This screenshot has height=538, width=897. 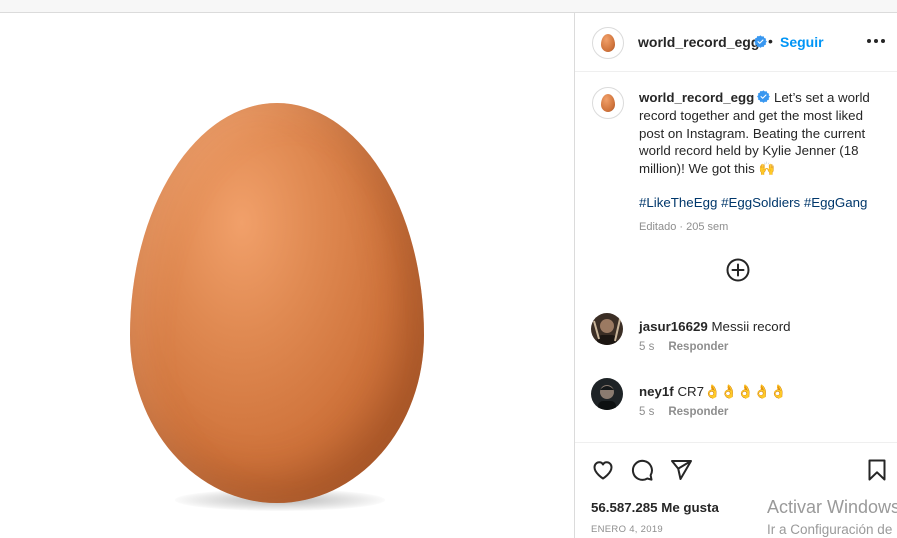 What do you see at coordinates (836, 202) in the screenshot?
I see `hashtag-link: #EggGang` at bounding box center [836, 202].